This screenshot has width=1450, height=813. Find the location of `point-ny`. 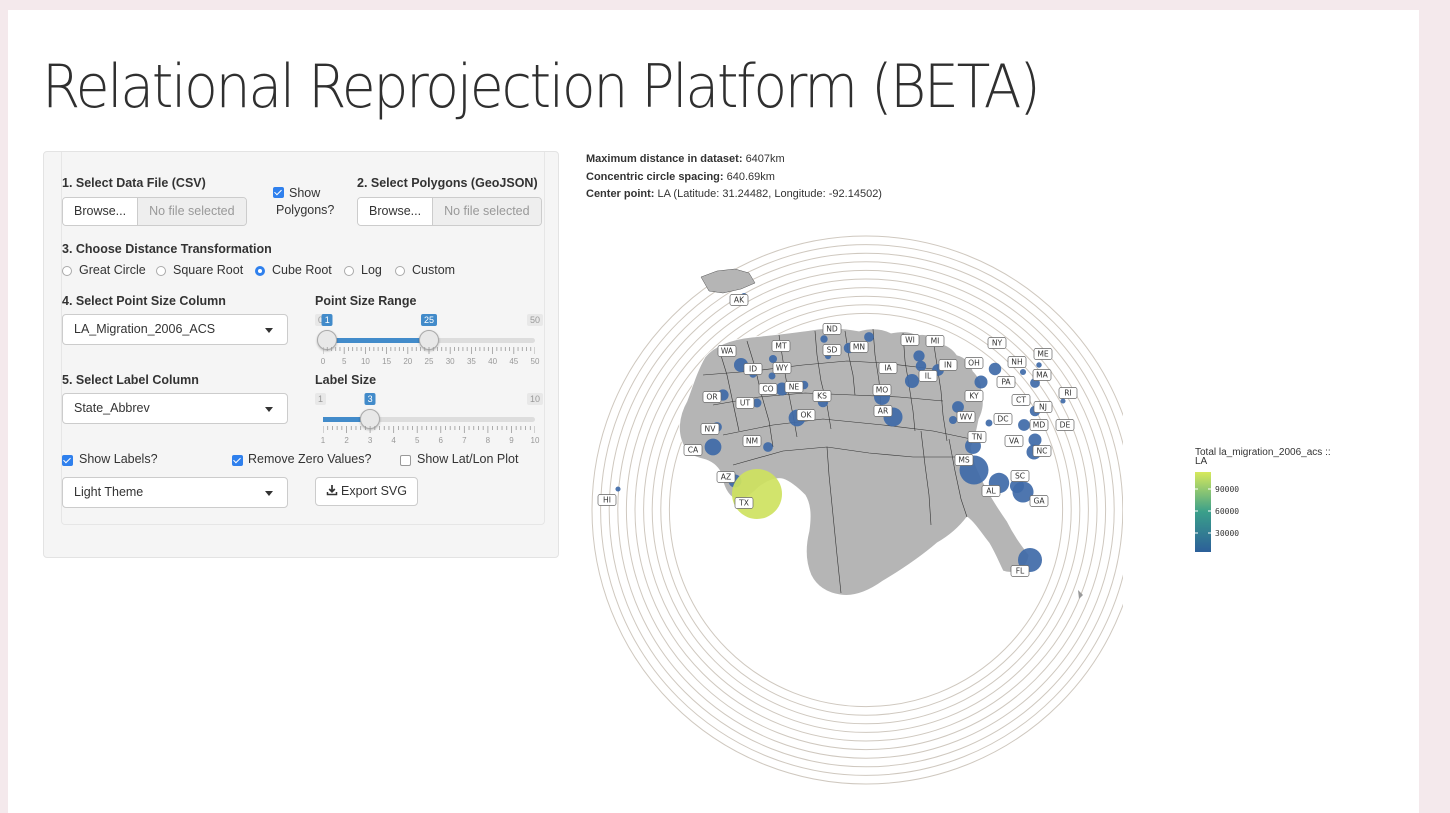

point-ny is located at coordinates (995, 369).